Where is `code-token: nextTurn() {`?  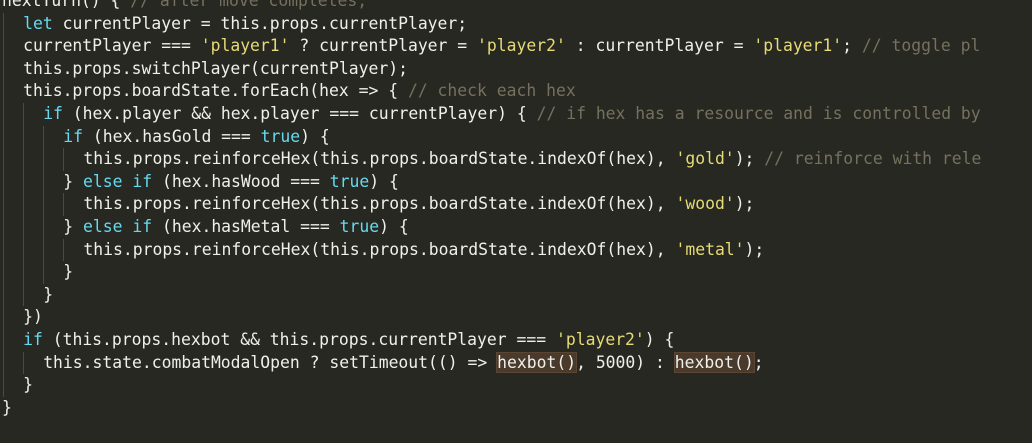
code-token: nextTurn() { is located at coordinates (66, 5).